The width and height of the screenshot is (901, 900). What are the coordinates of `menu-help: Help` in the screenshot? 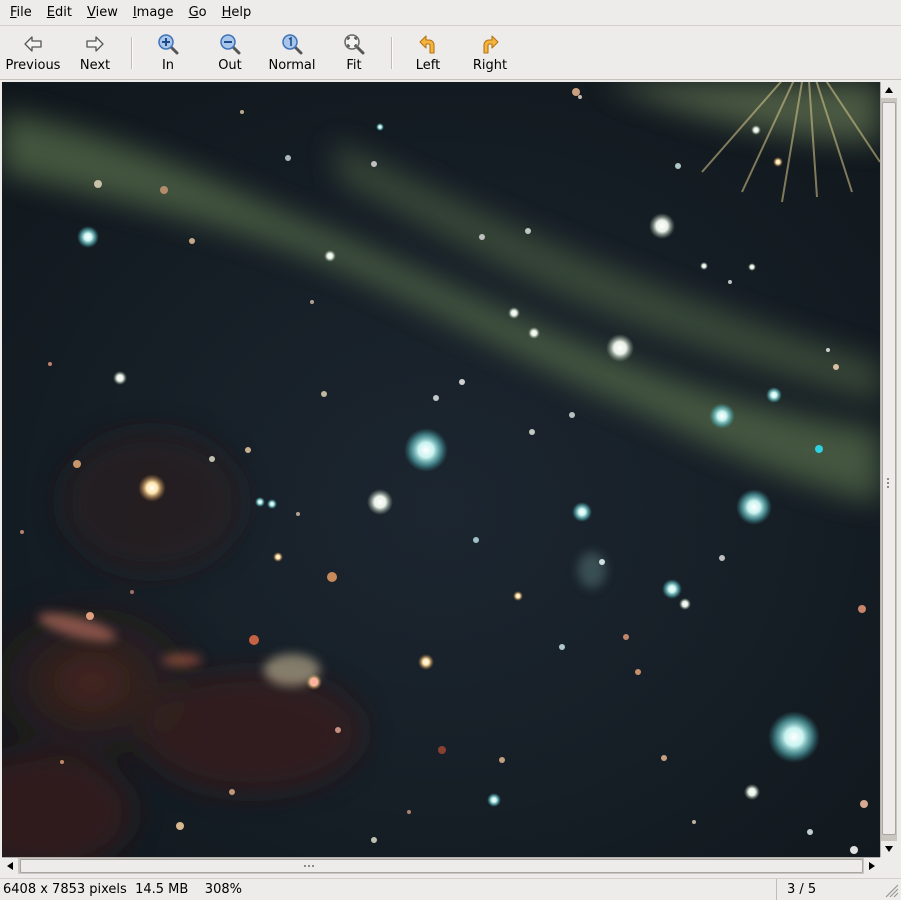 It's located at (236, 13).